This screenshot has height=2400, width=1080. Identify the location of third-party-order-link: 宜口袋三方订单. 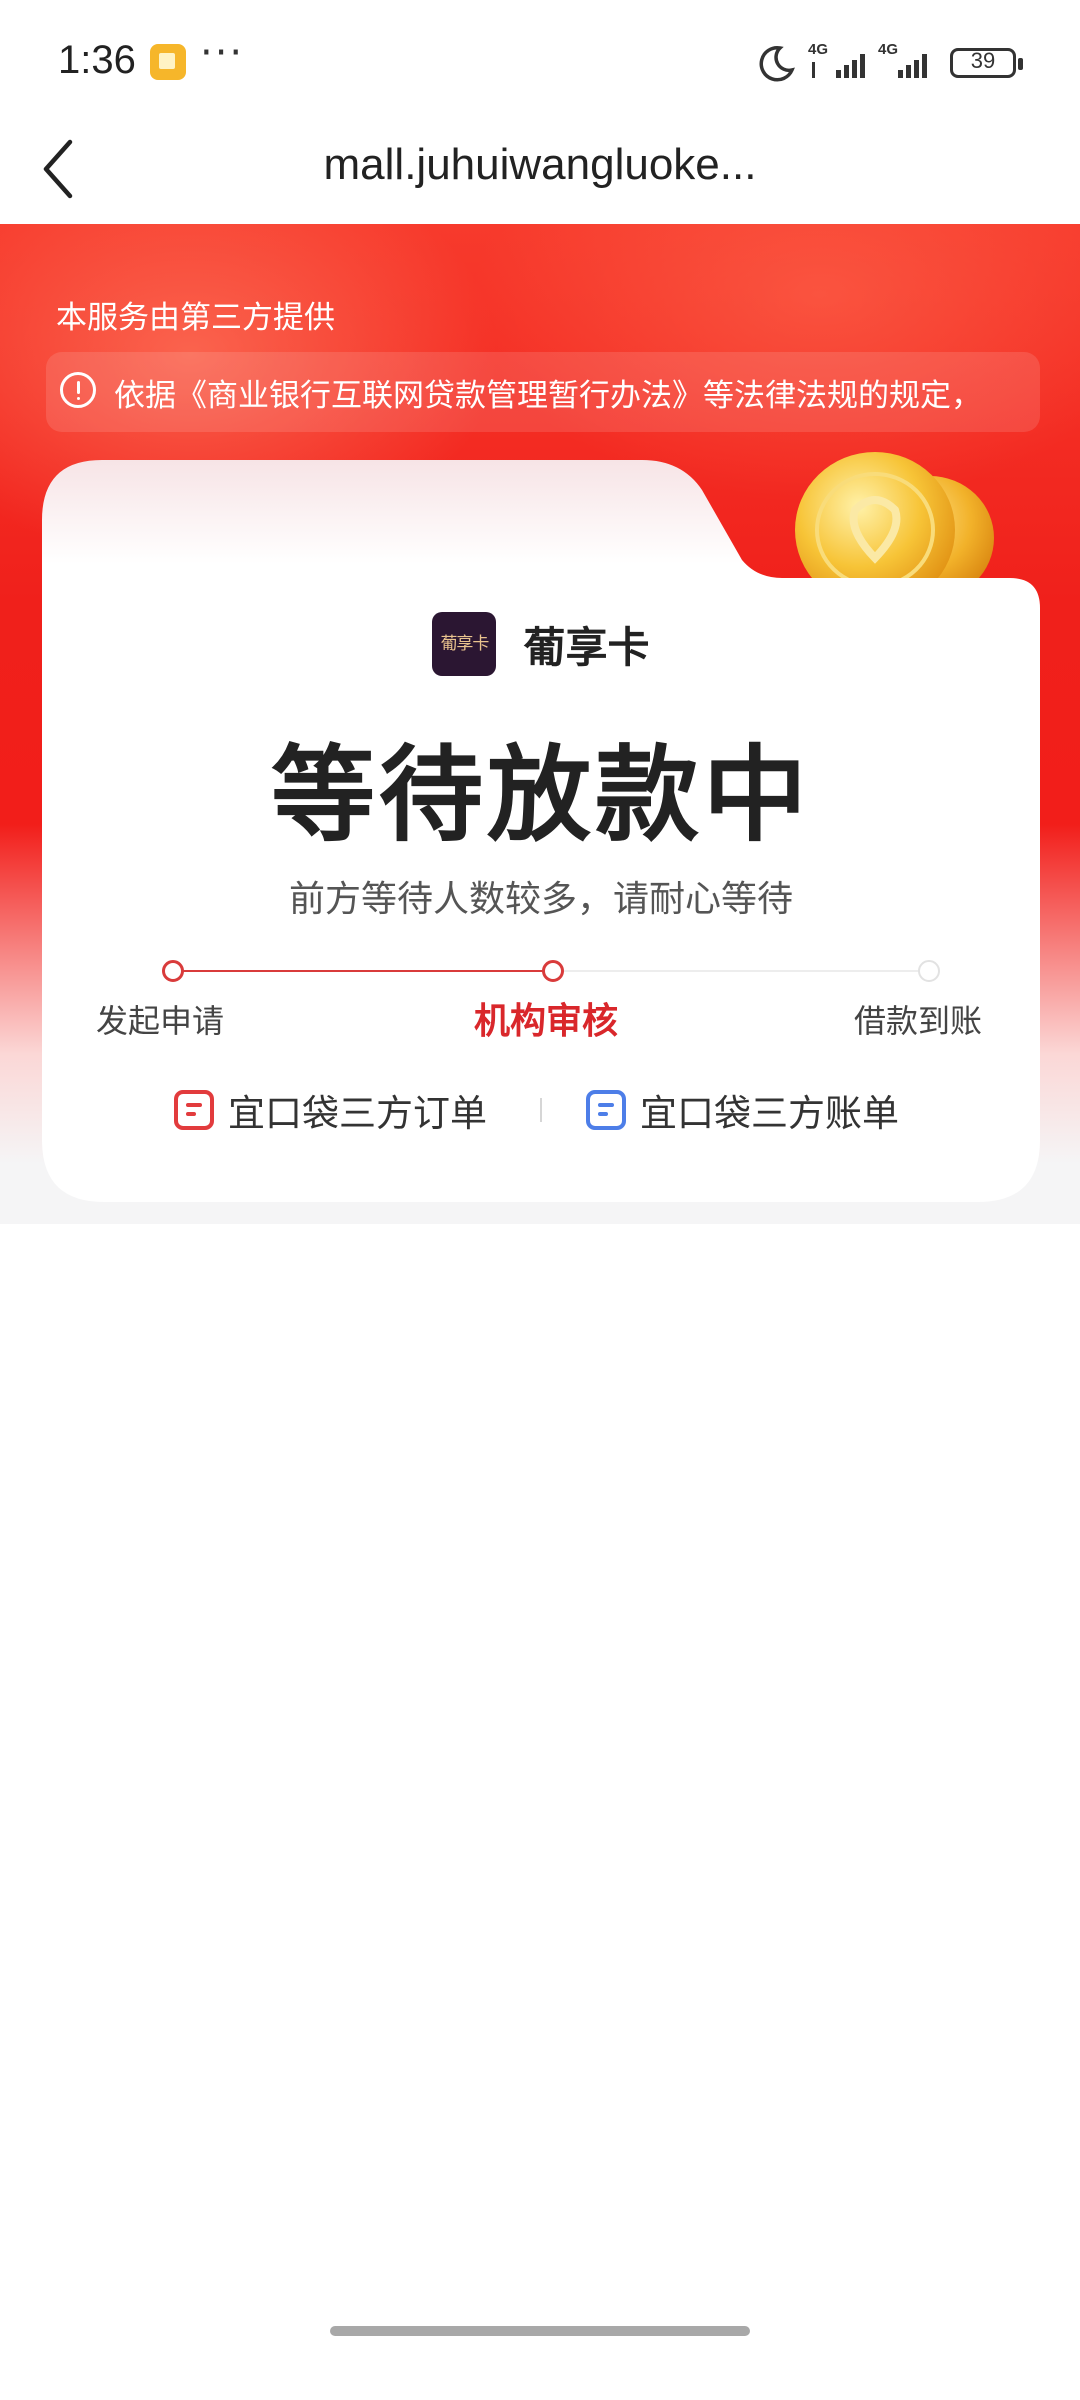
(330, 1110).